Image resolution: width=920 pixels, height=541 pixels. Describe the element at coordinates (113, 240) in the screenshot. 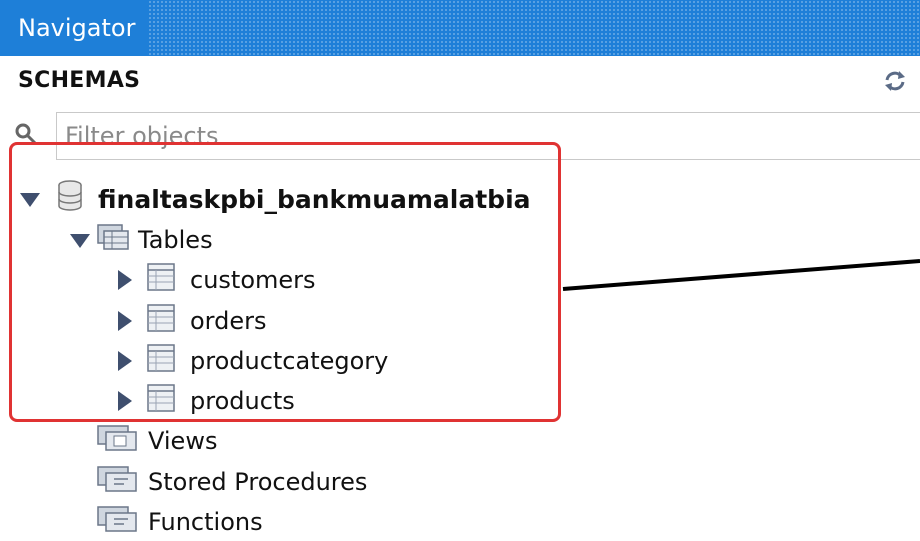

I see `tables-folder-icon` at that location.